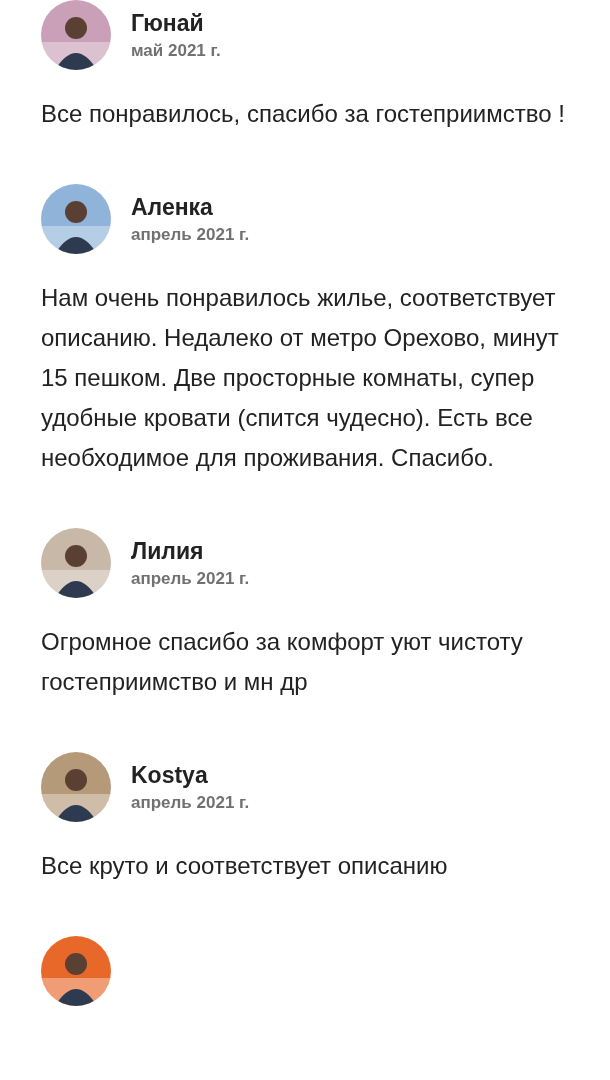  I want to click on reviewer-name: Гюнай, so click(168, 23).